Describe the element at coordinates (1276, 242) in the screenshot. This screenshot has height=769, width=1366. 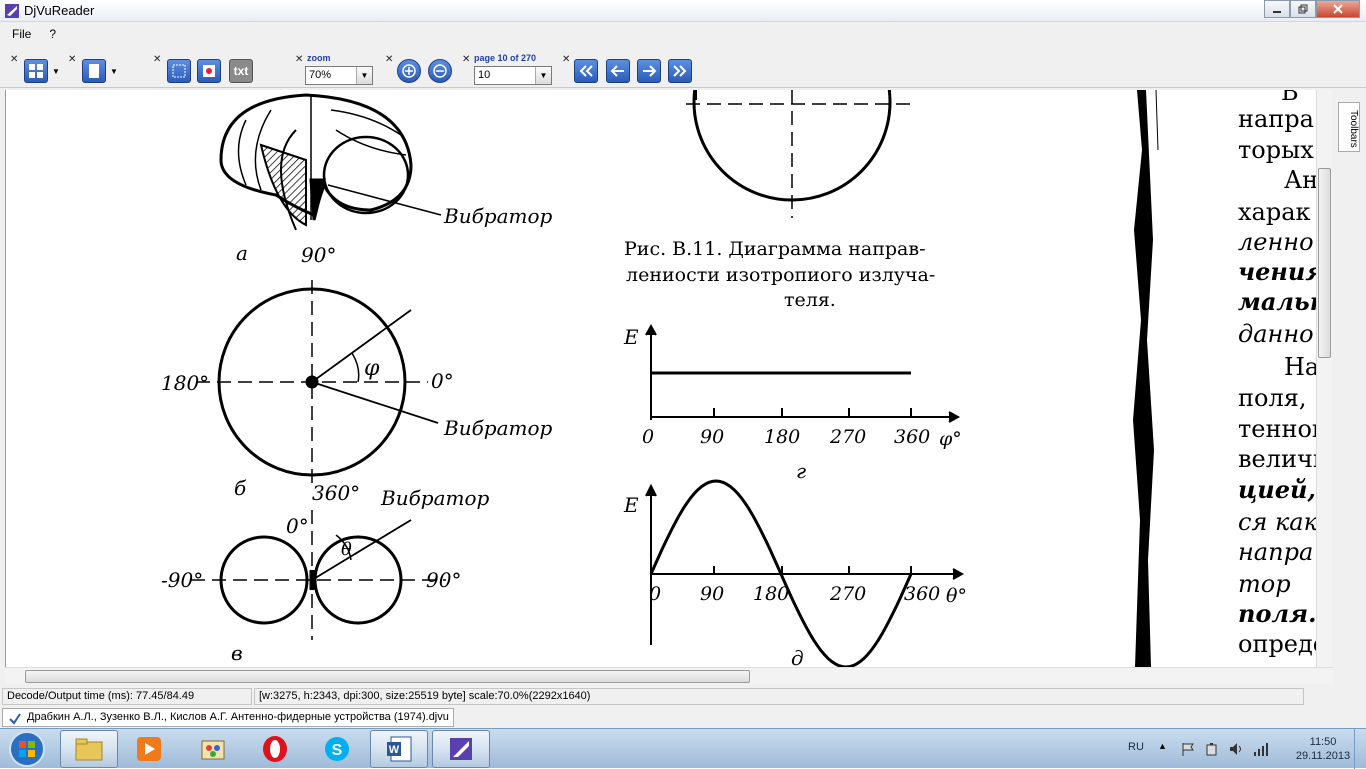
I see `svg-text: ленно` at that location.